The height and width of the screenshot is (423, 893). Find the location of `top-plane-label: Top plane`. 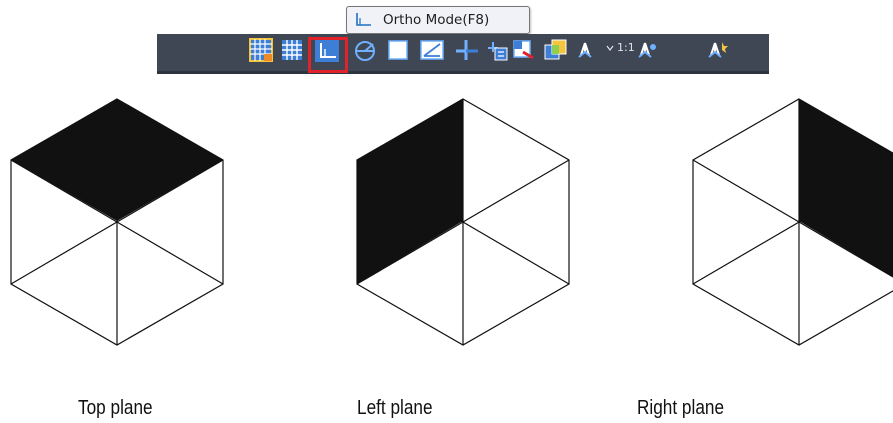

top-plane-label: Top plane is located at coordinates (115, 408).